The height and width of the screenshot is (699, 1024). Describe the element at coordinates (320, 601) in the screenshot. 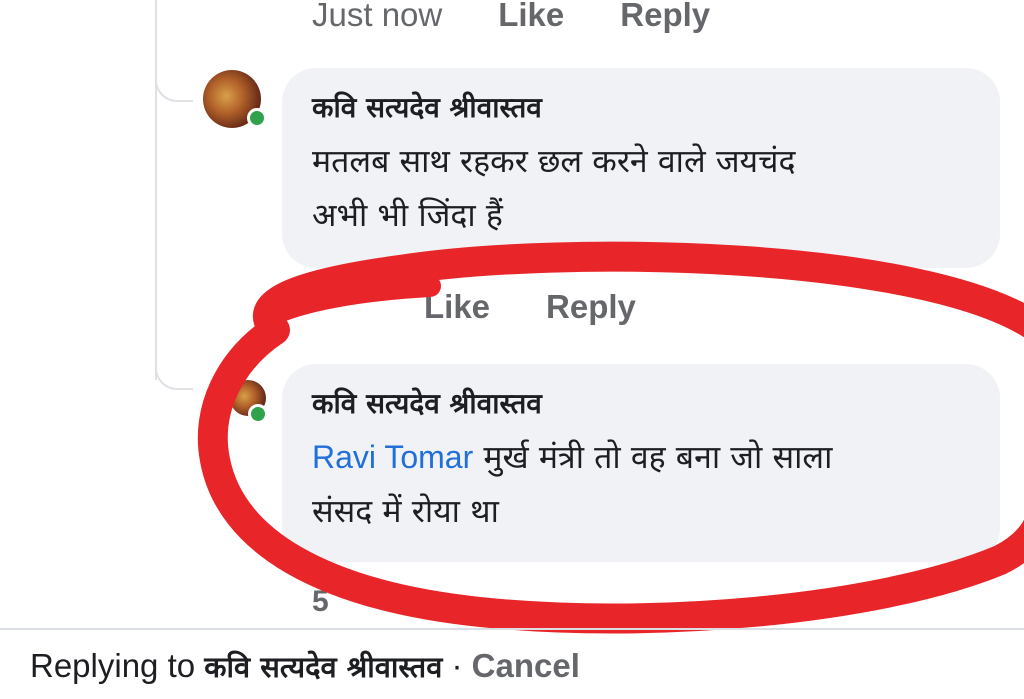

I see `comment-timestamp: 5` at that location.